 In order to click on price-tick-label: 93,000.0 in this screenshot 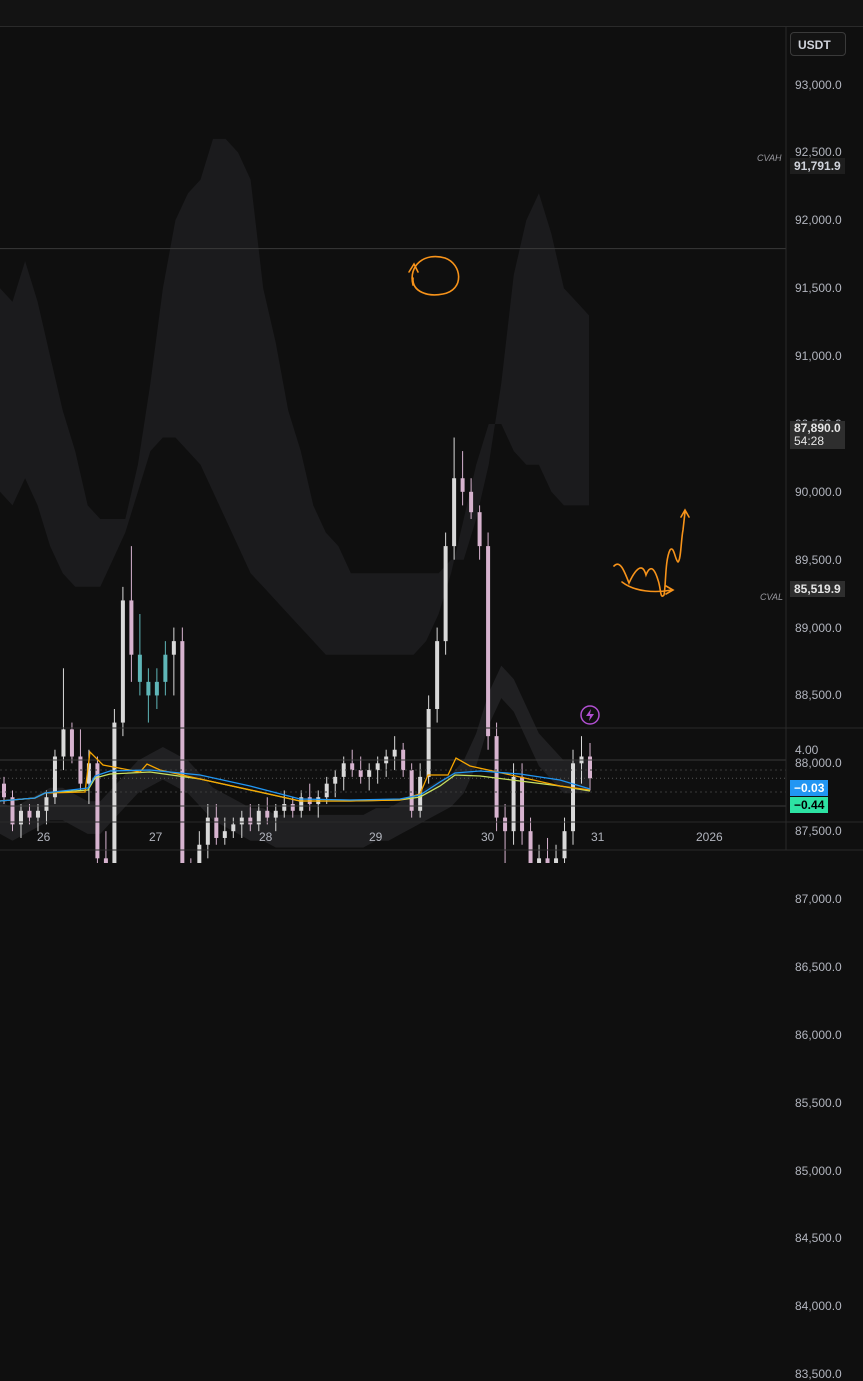, I will do `click(818, 84)`.